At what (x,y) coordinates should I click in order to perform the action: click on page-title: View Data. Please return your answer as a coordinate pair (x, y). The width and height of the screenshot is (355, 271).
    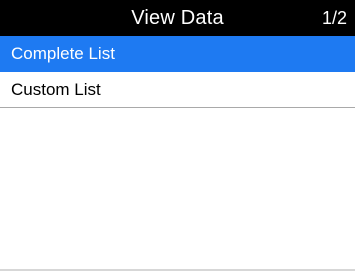
    Looking at the image, I should click on (177, 18).